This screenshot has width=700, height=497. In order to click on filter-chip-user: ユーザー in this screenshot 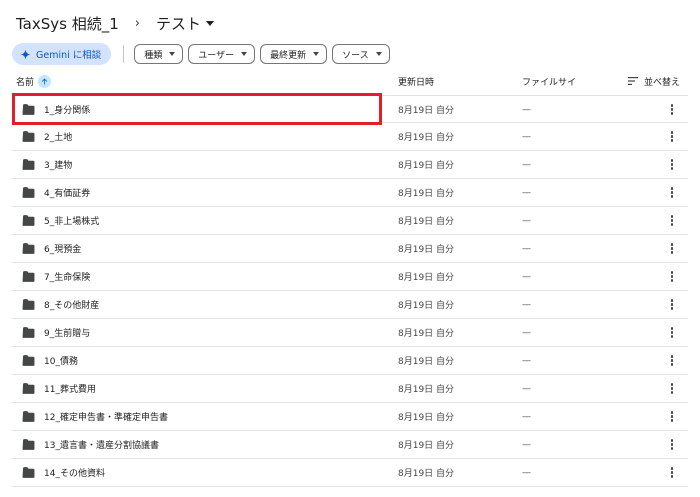, I will do `click(222, 54)`.